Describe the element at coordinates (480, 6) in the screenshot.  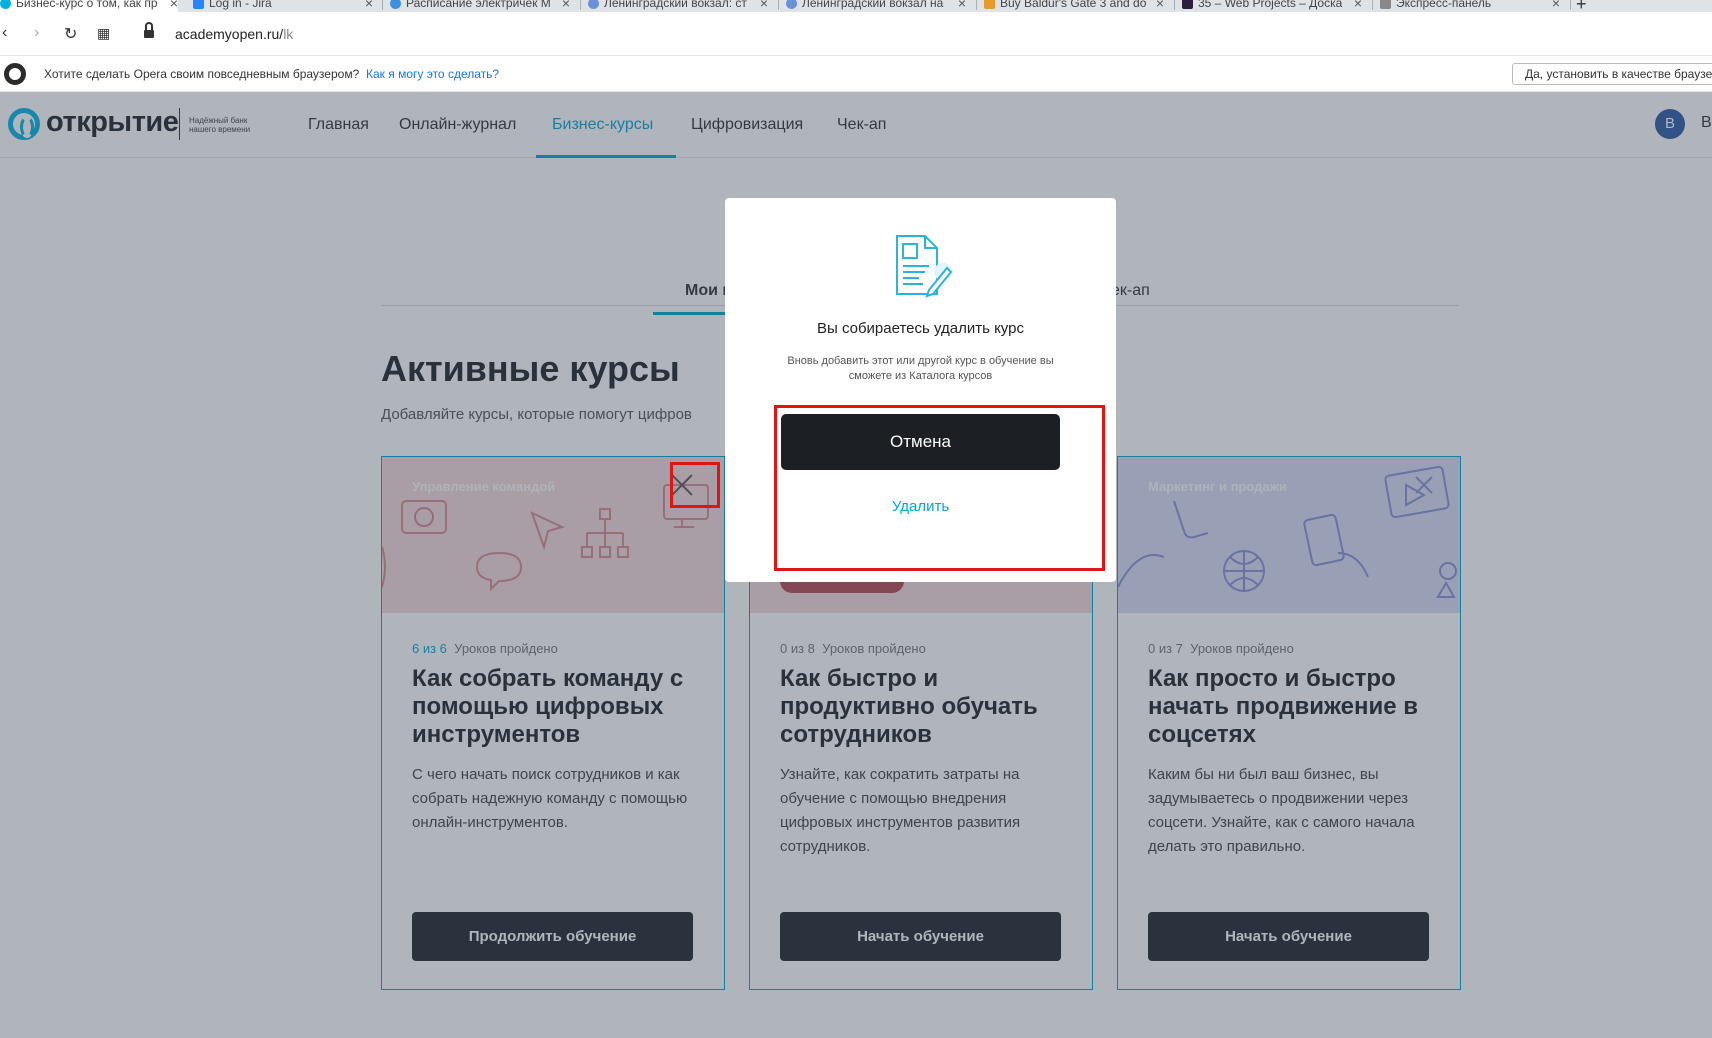
I see `browser-tab: Расписание электричек М ×` at that location.